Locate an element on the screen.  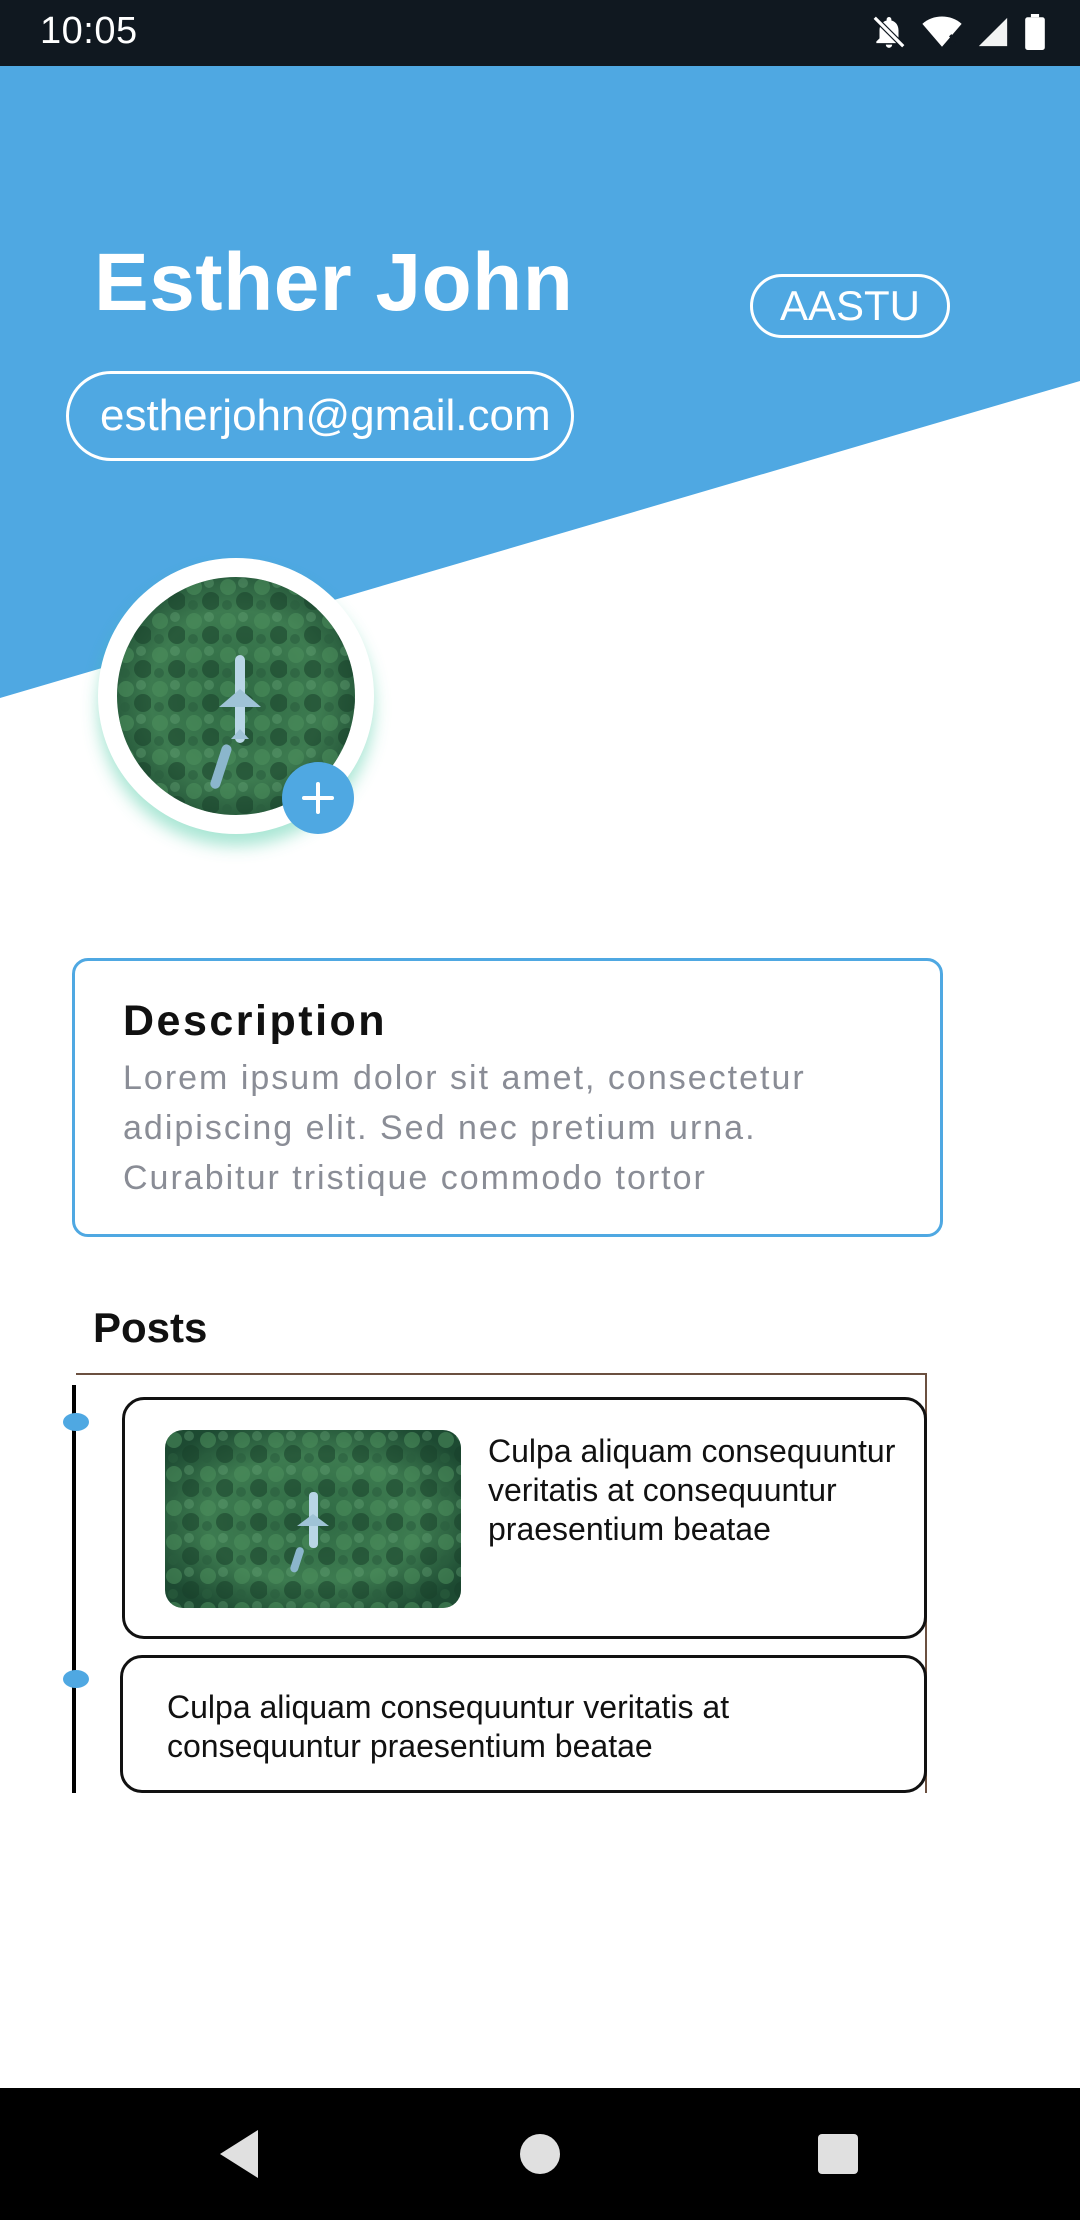
posts-title: Posts is located at coordinates (150, 1327).